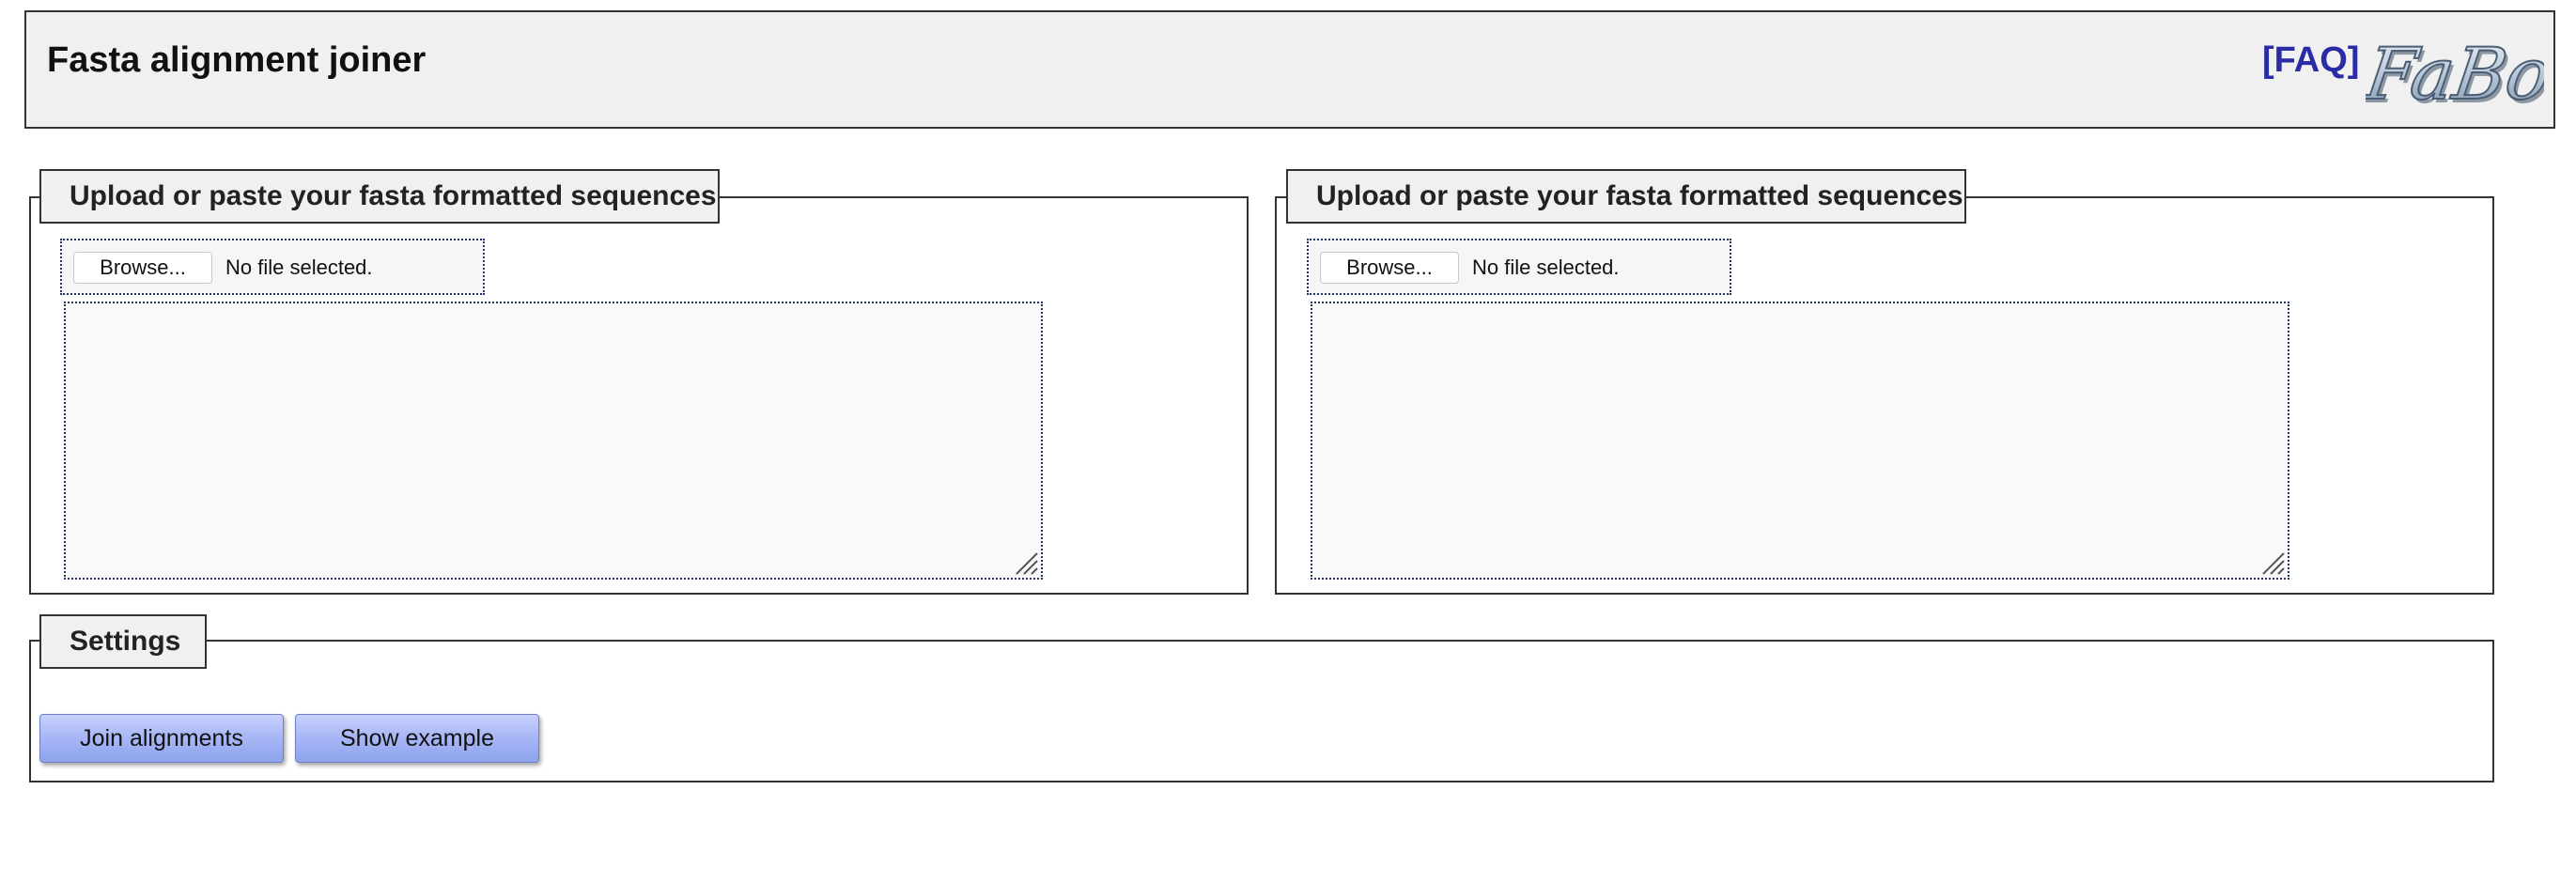 Image resolution: width=2576 pixels, height=883 pixels. Describe the element at coordinates (417, 738) in the screenshot. I see `show-example-button: Show example` at that location.